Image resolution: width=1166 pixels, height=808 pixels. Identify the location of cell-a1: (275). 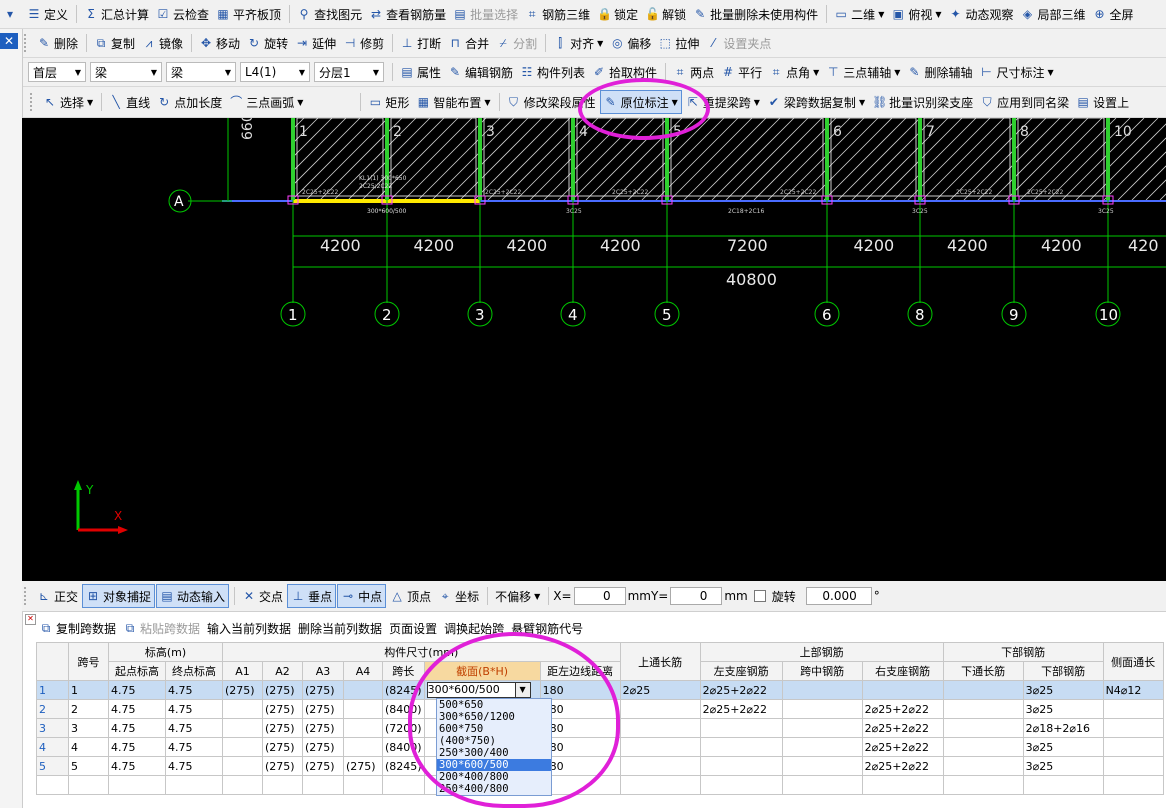
(242, 690).